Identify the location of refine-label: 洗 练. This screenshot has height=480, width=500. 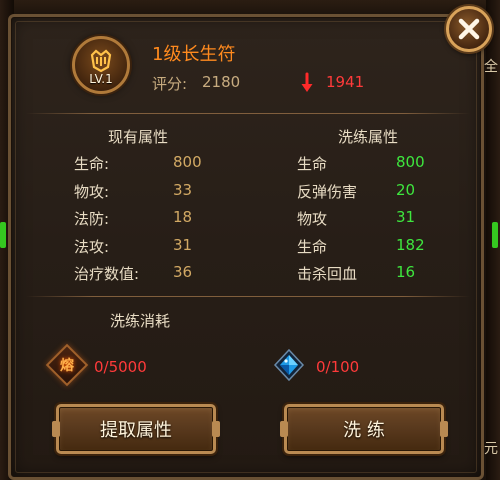
(364, 430).